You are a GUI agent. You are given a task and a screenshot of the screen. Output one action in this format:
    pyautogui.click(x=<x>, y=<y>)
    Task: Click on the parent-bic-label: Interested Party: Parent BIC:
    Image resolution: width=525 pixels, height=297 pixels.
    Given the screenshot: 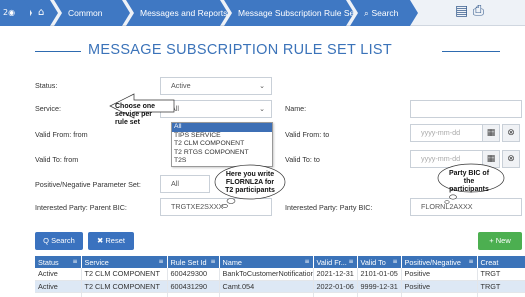 What is the action you would take?
    pyautogui.click(x=81, y=207)
    